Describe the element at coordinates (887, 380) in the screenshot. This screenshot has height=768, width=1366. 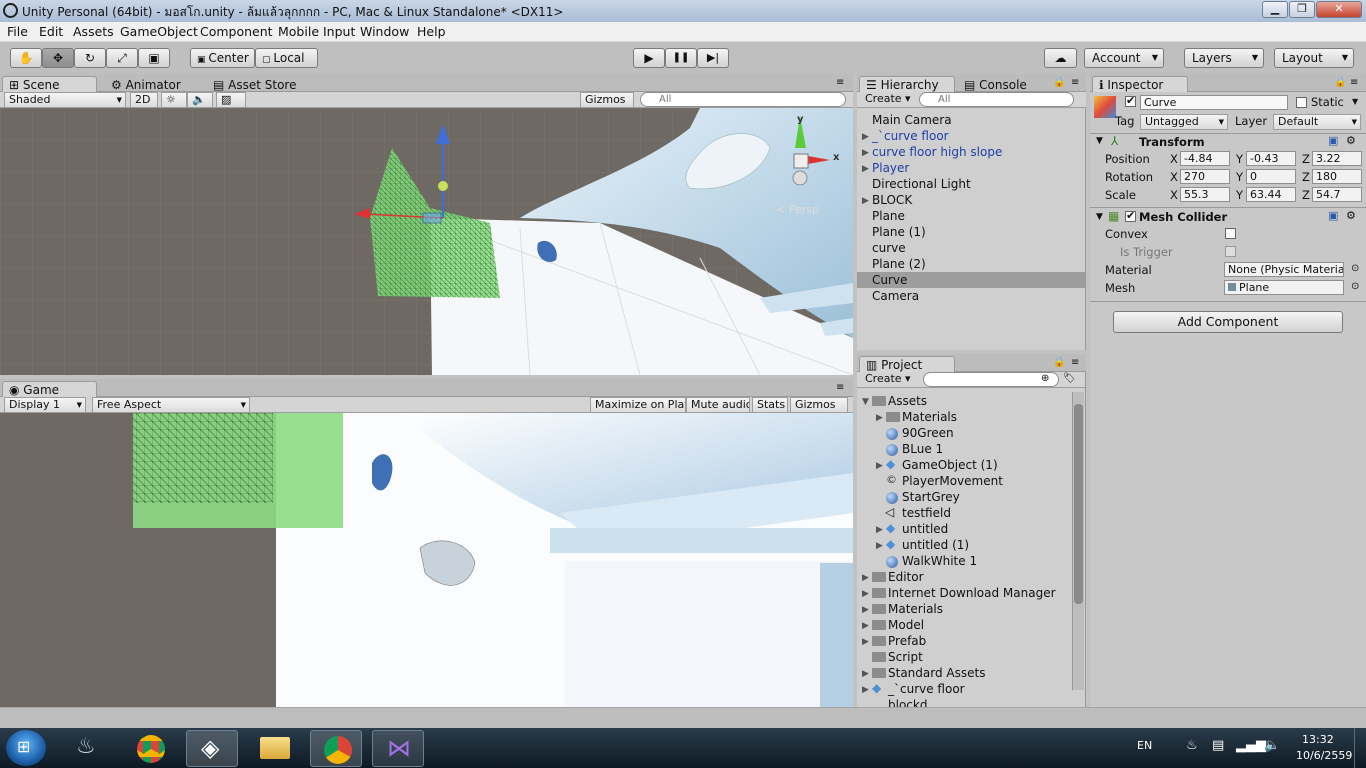
I see `project-create-dropdown: Create ▾` at that location.